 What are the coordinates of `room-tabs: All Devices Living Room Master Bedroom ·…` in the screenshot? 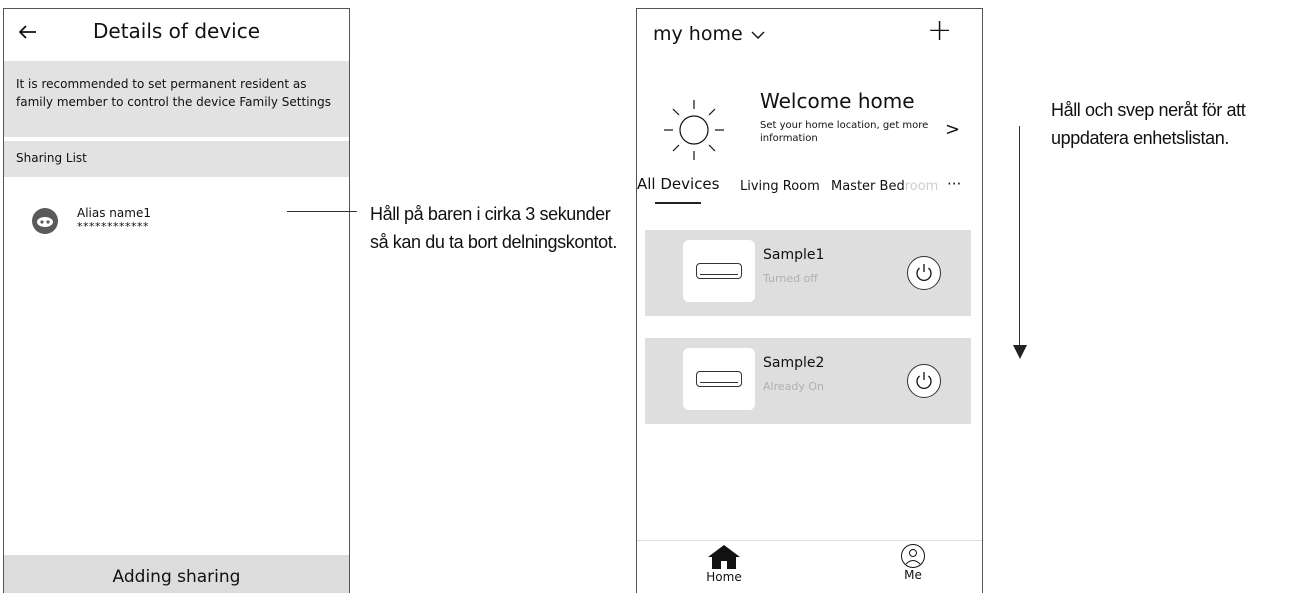 It's located at (809, 195).